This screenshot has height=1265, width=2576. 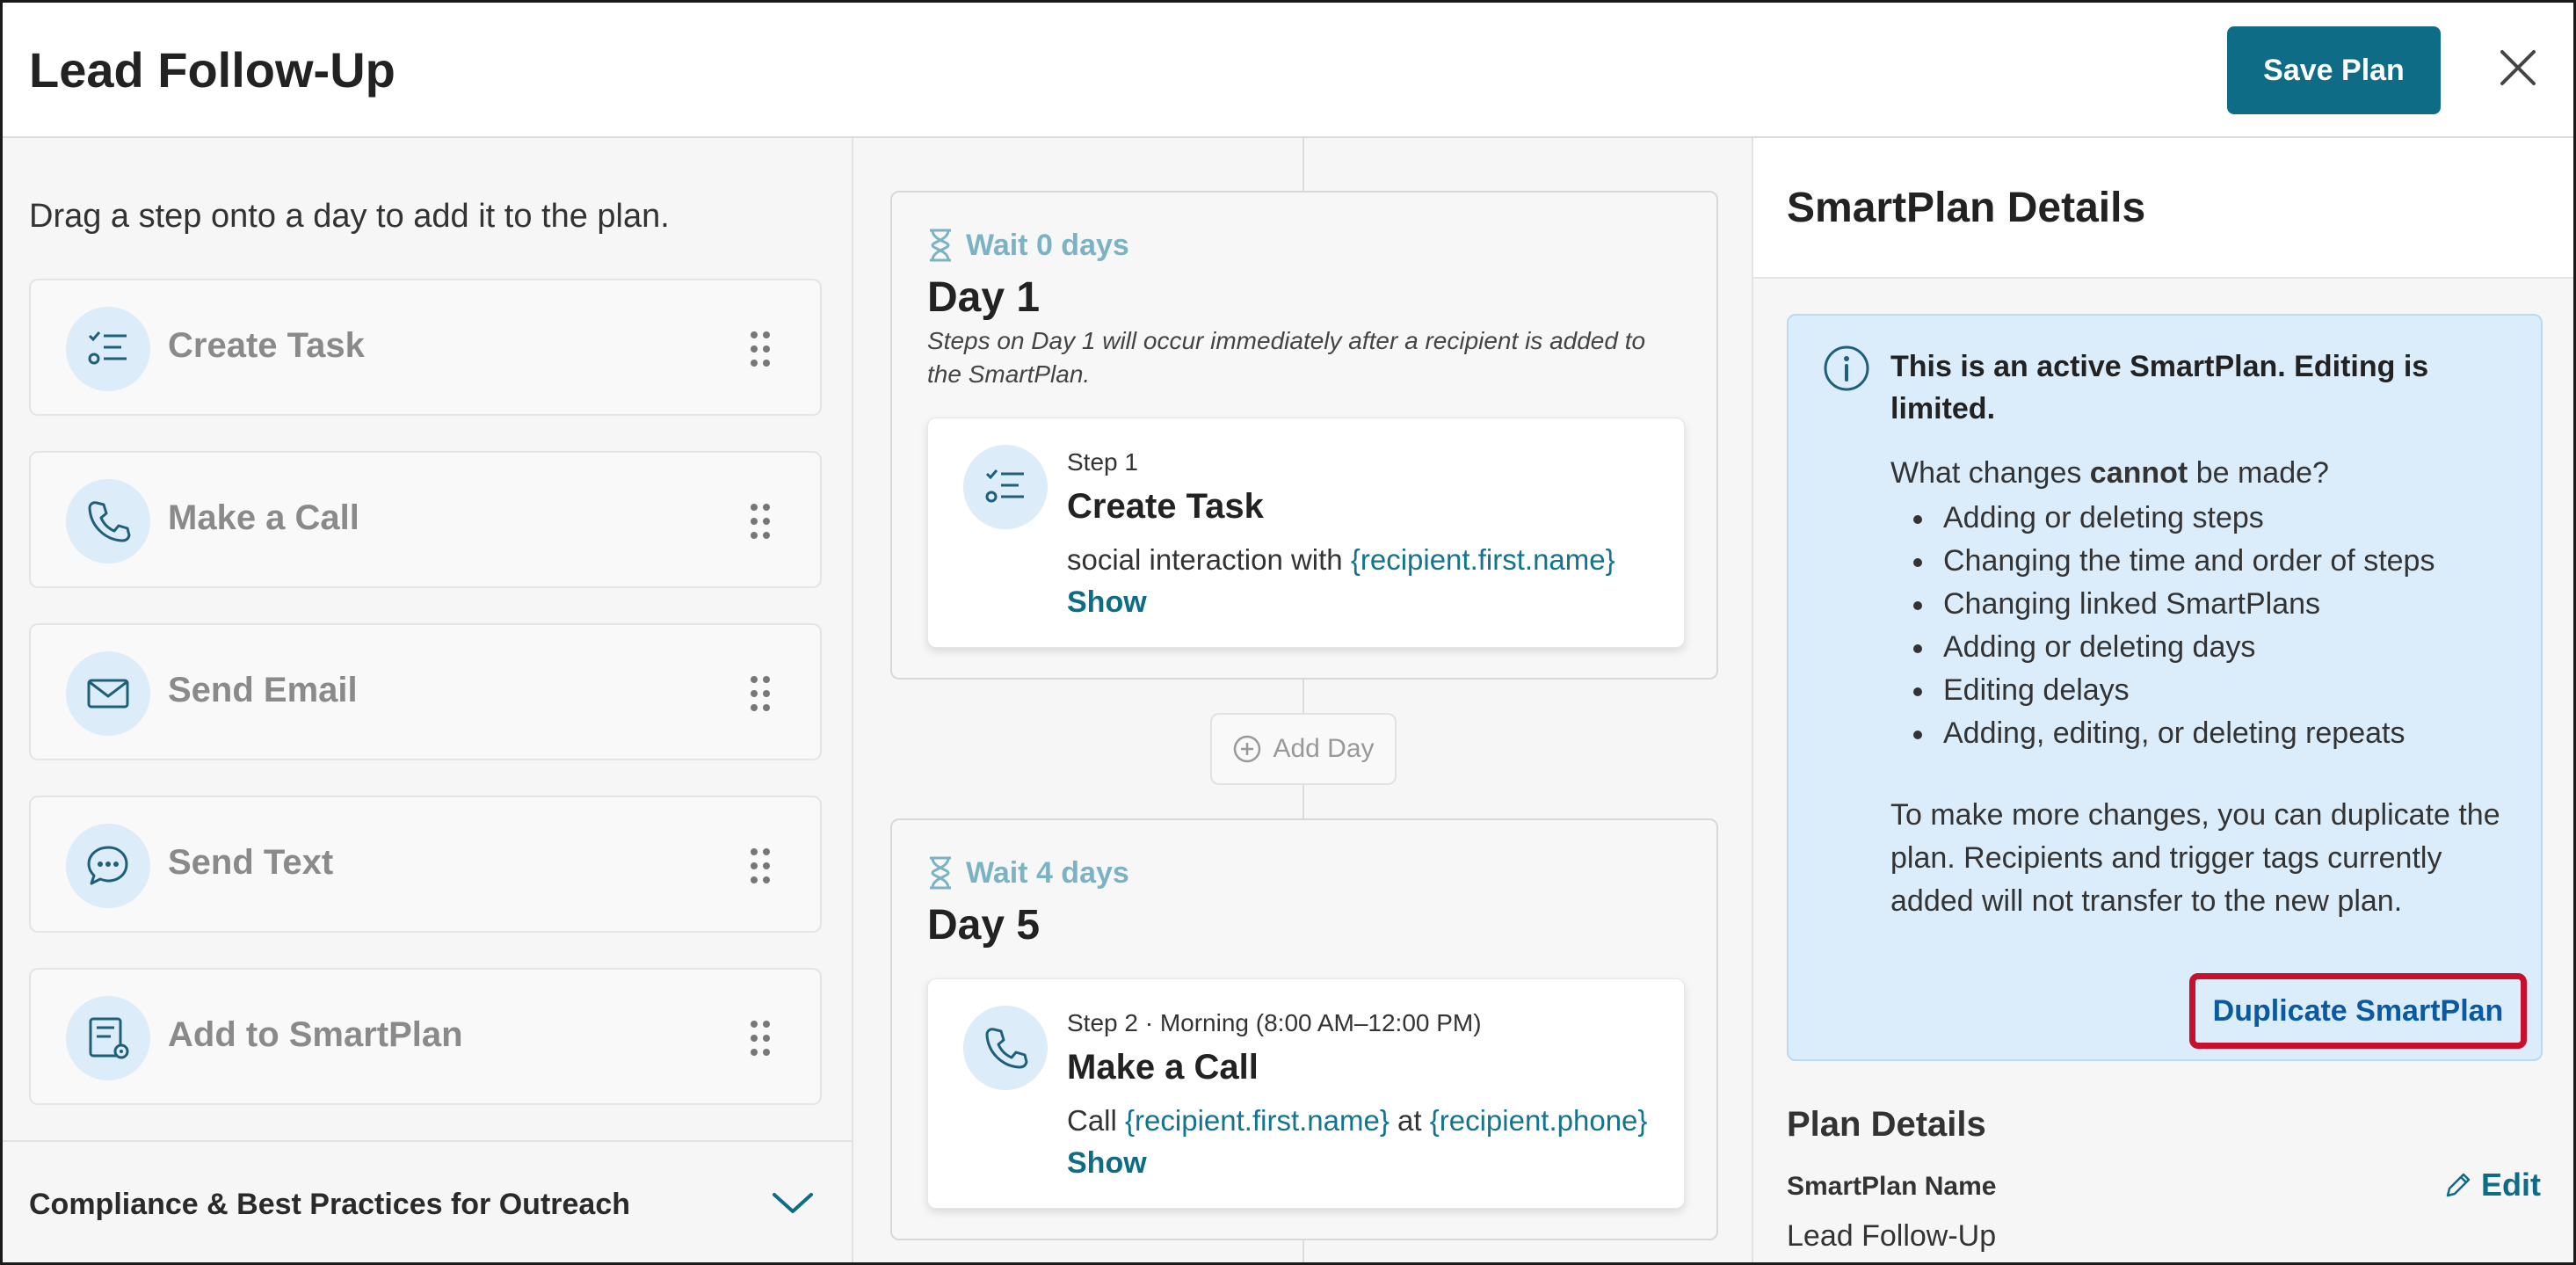 I want to click on palette-step-label: Send Email, so click(x=263, y=690).